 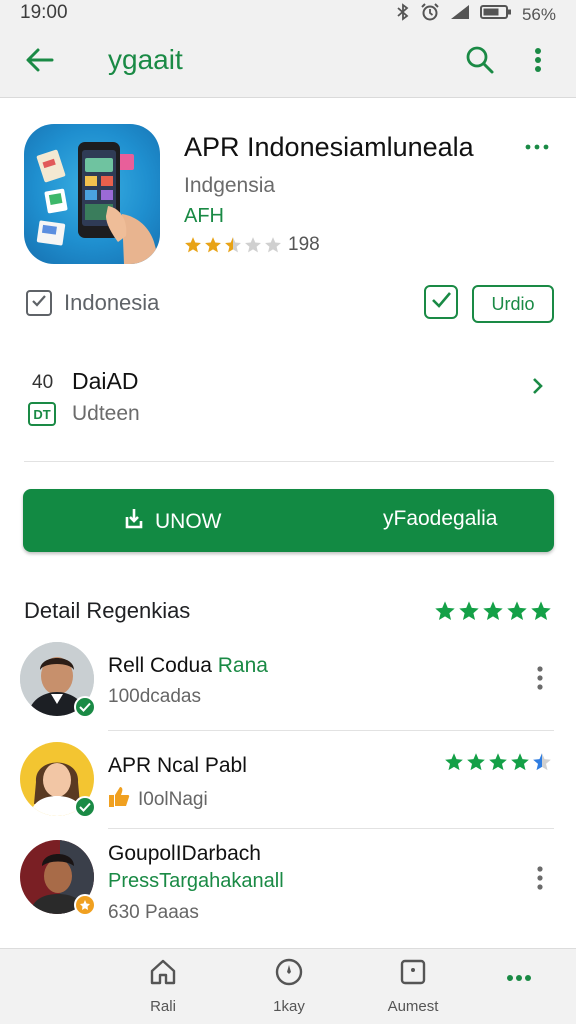 I want to click on nav-item-more, so click(x=519, y=987).